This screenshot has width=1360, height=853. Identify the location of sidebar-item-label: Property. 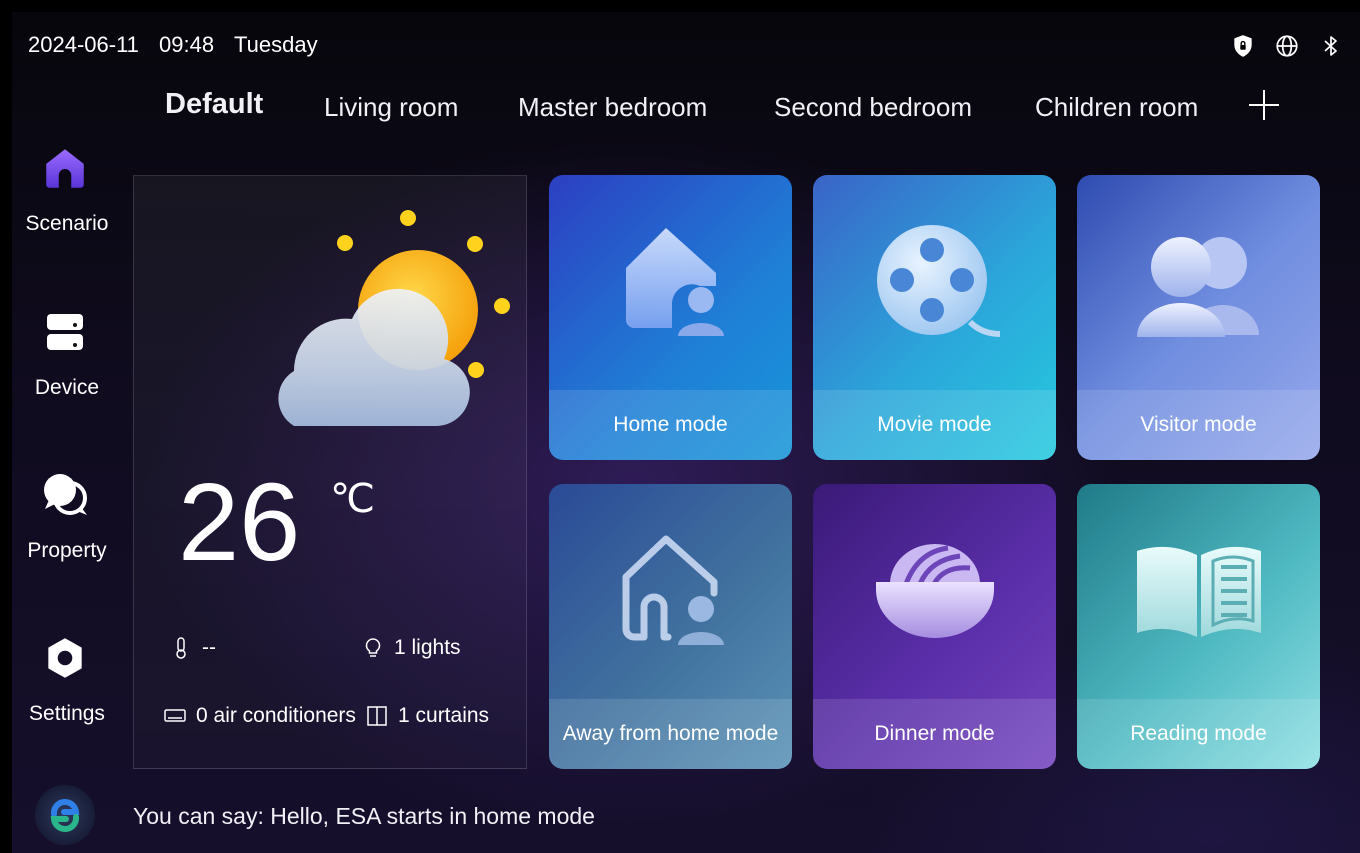
(67, 550).